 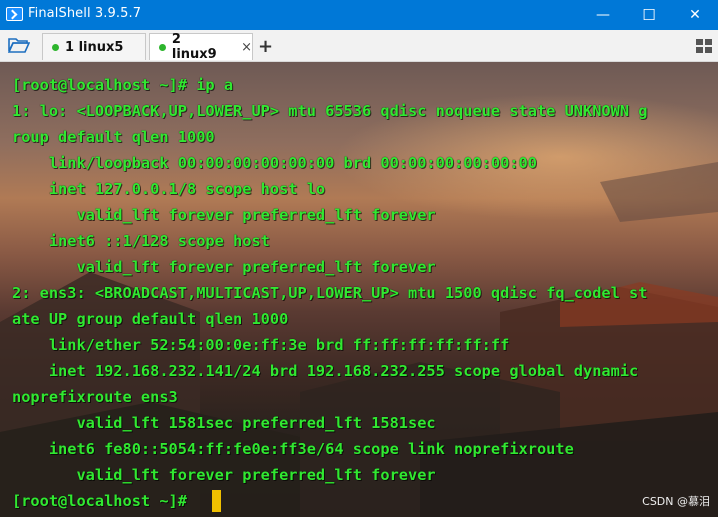 I want to click on tab-linux9: 2 linux9 ×, so click(x=201, y=47).